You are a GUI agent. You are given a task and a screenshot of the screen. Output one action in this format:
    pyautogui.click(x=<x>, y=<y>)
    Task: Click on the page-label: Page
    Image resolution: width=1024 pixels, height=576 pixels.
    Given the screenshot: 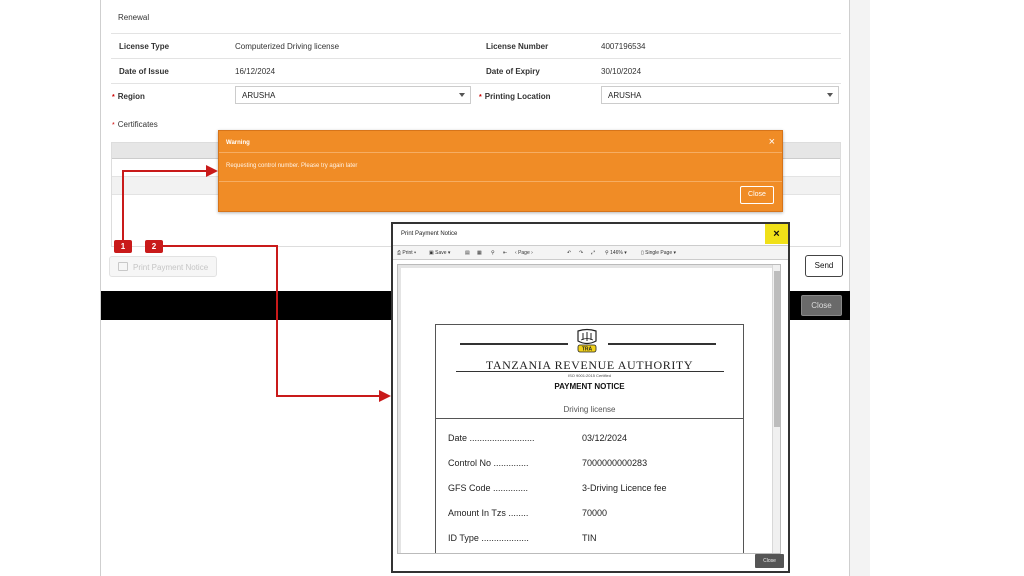 What is the action you would take?
    pyautogui.click(x=524, y=253)
    